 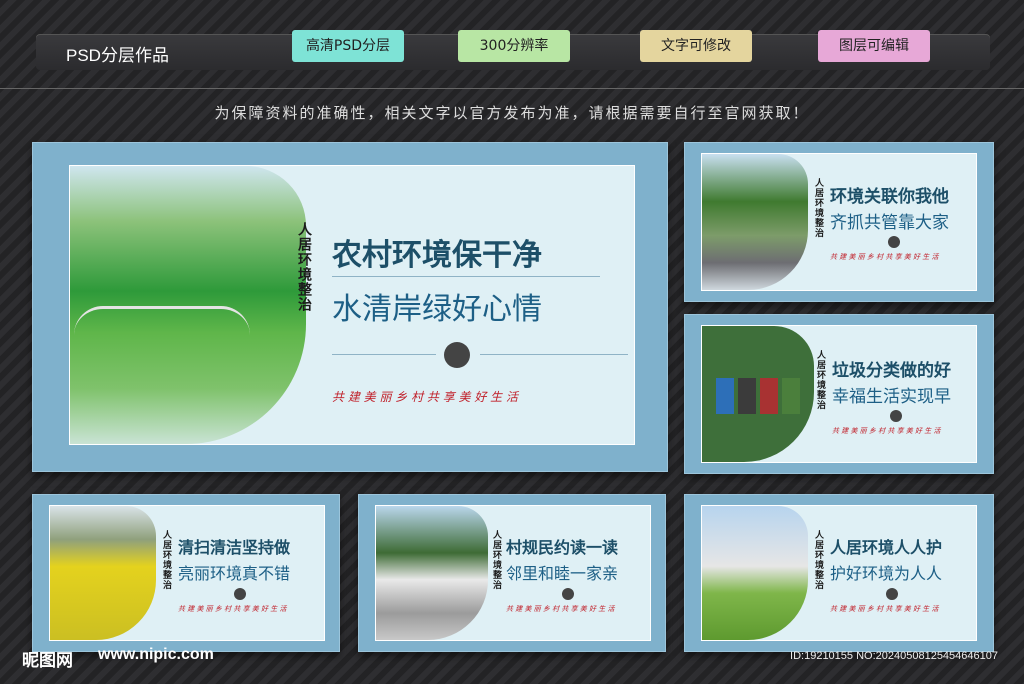 I want to click on board-headline: 清扫清洁坚持做, so click(x=234, y=547).